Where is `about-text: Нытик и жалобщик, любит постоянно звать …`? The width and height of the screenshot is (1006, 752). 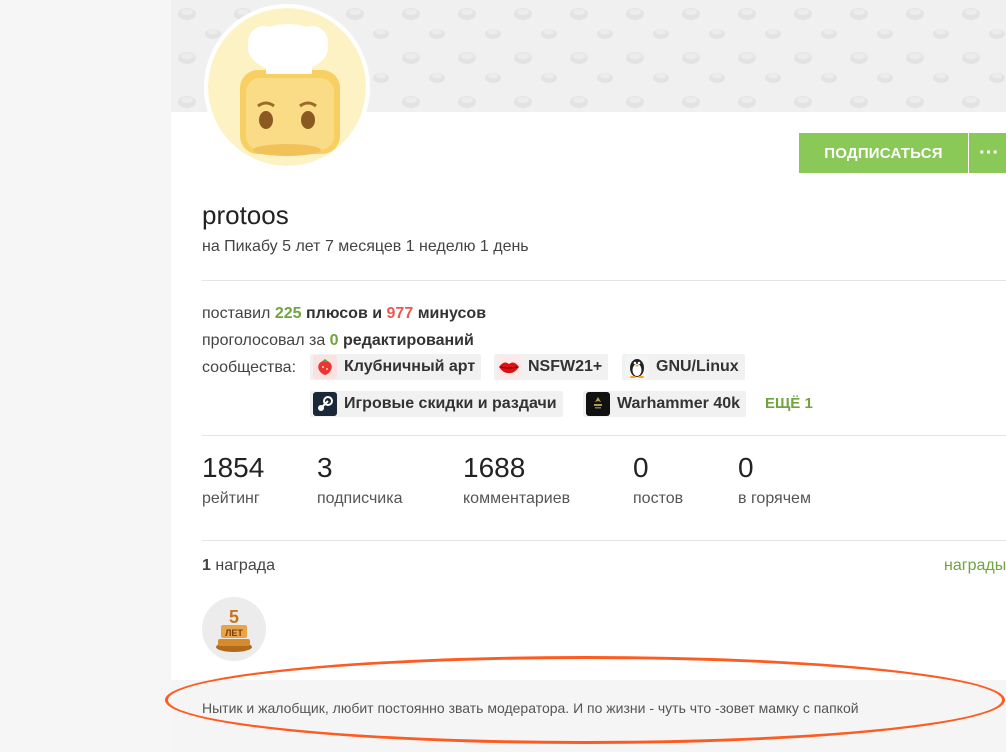 about-text: Нытик и жалобщик, любит постоянно звать … is located at coordinates (530, 708).